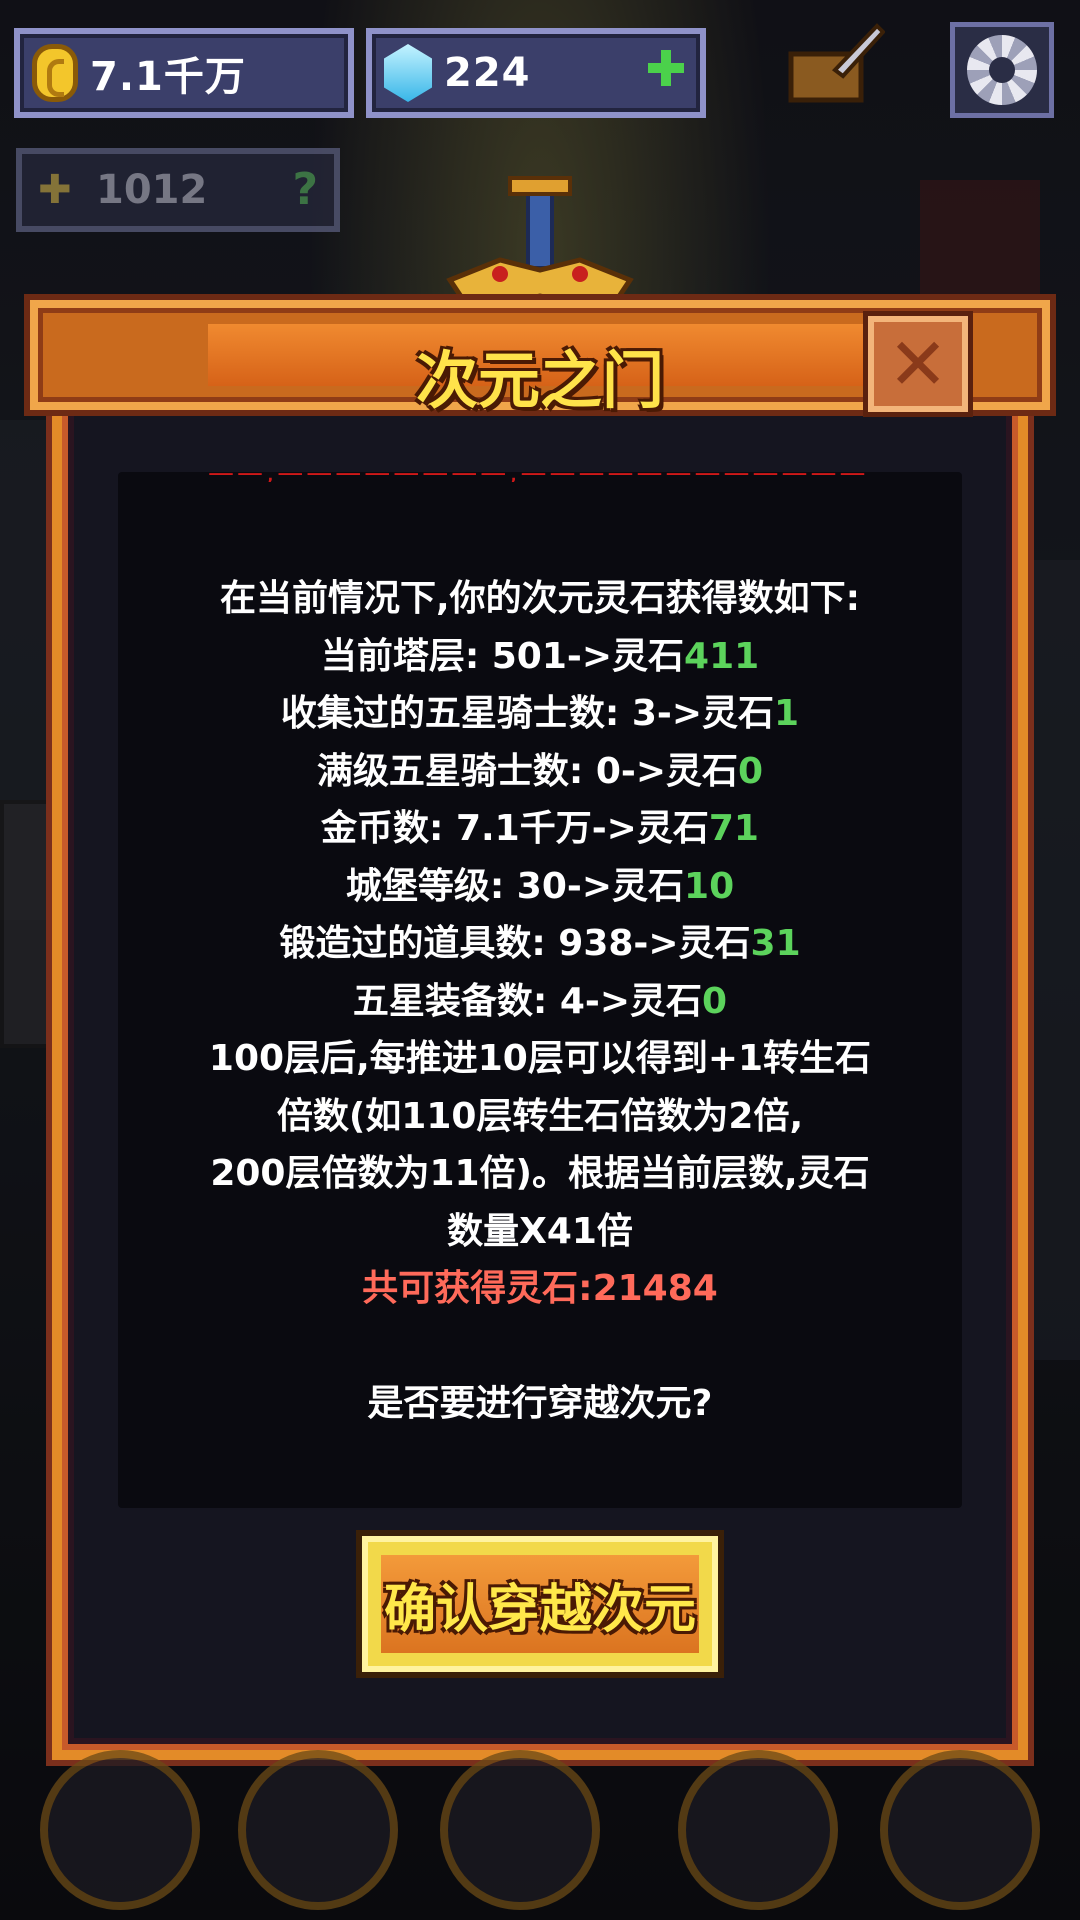 This screenshot has width=1080, height=1920. I want to click on gear-icon, so click(1002, 70).